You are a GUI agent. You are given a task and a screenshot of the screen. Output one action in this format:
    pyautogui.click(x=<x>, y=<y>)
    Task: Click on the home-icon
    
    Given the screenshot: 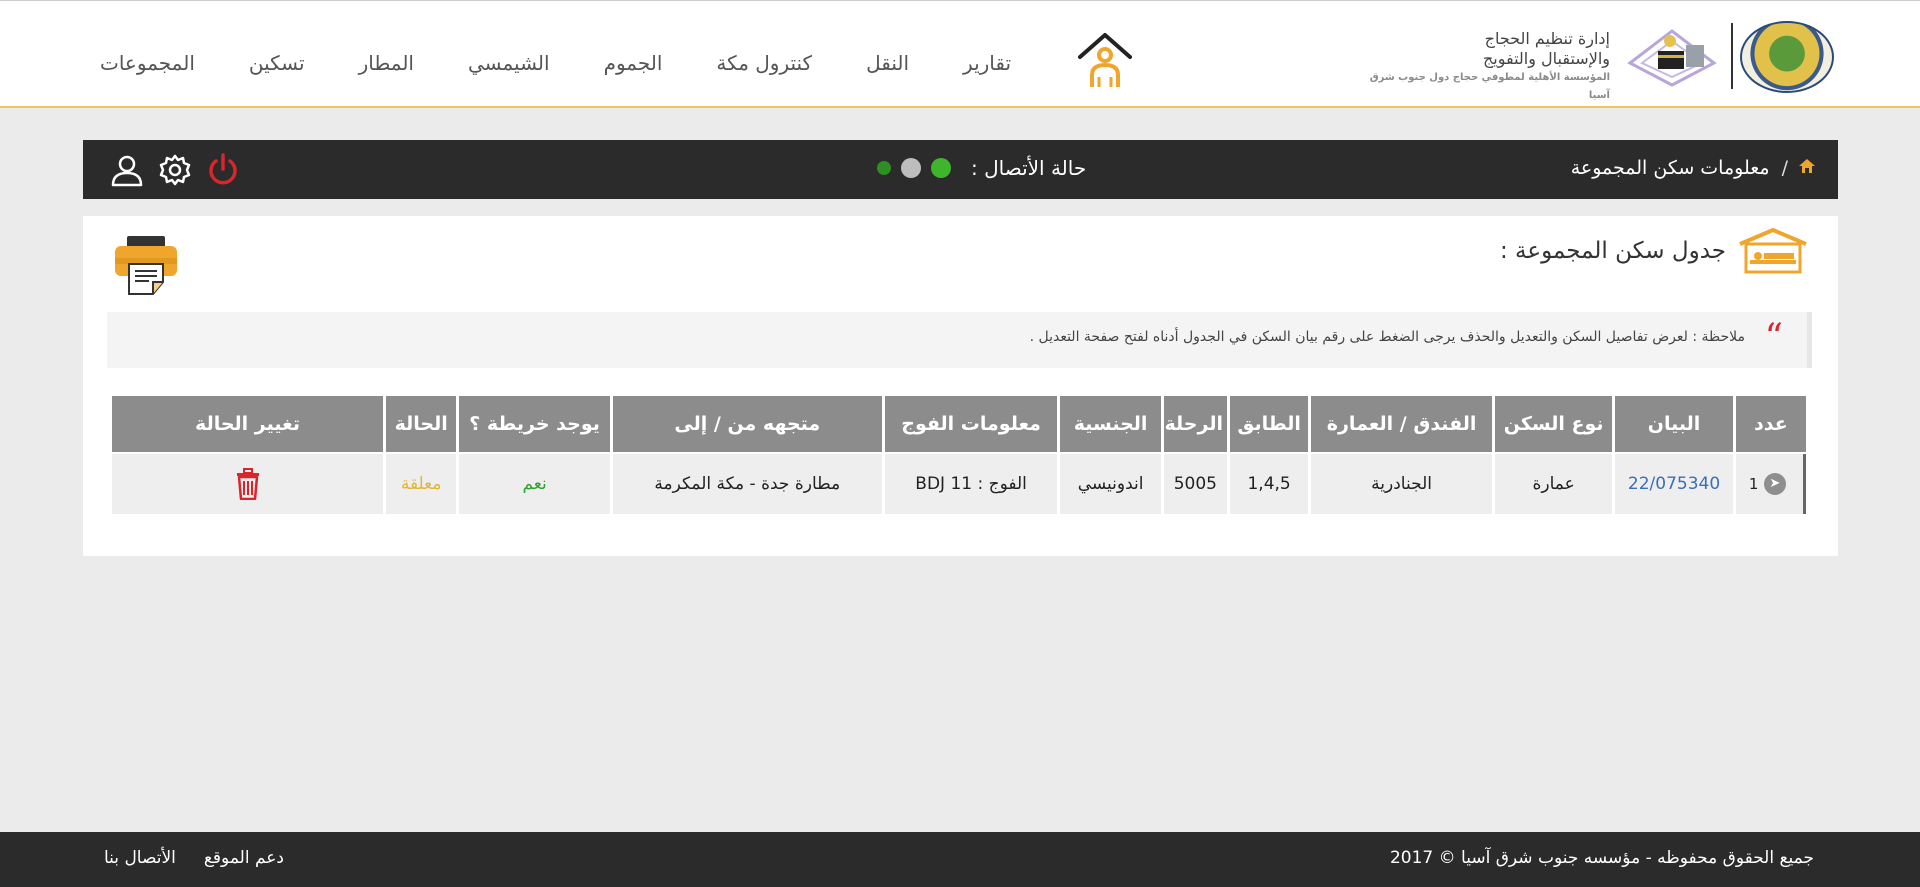 What is the action you would take?
    pyautogui.click(x=1807, y=168)
    